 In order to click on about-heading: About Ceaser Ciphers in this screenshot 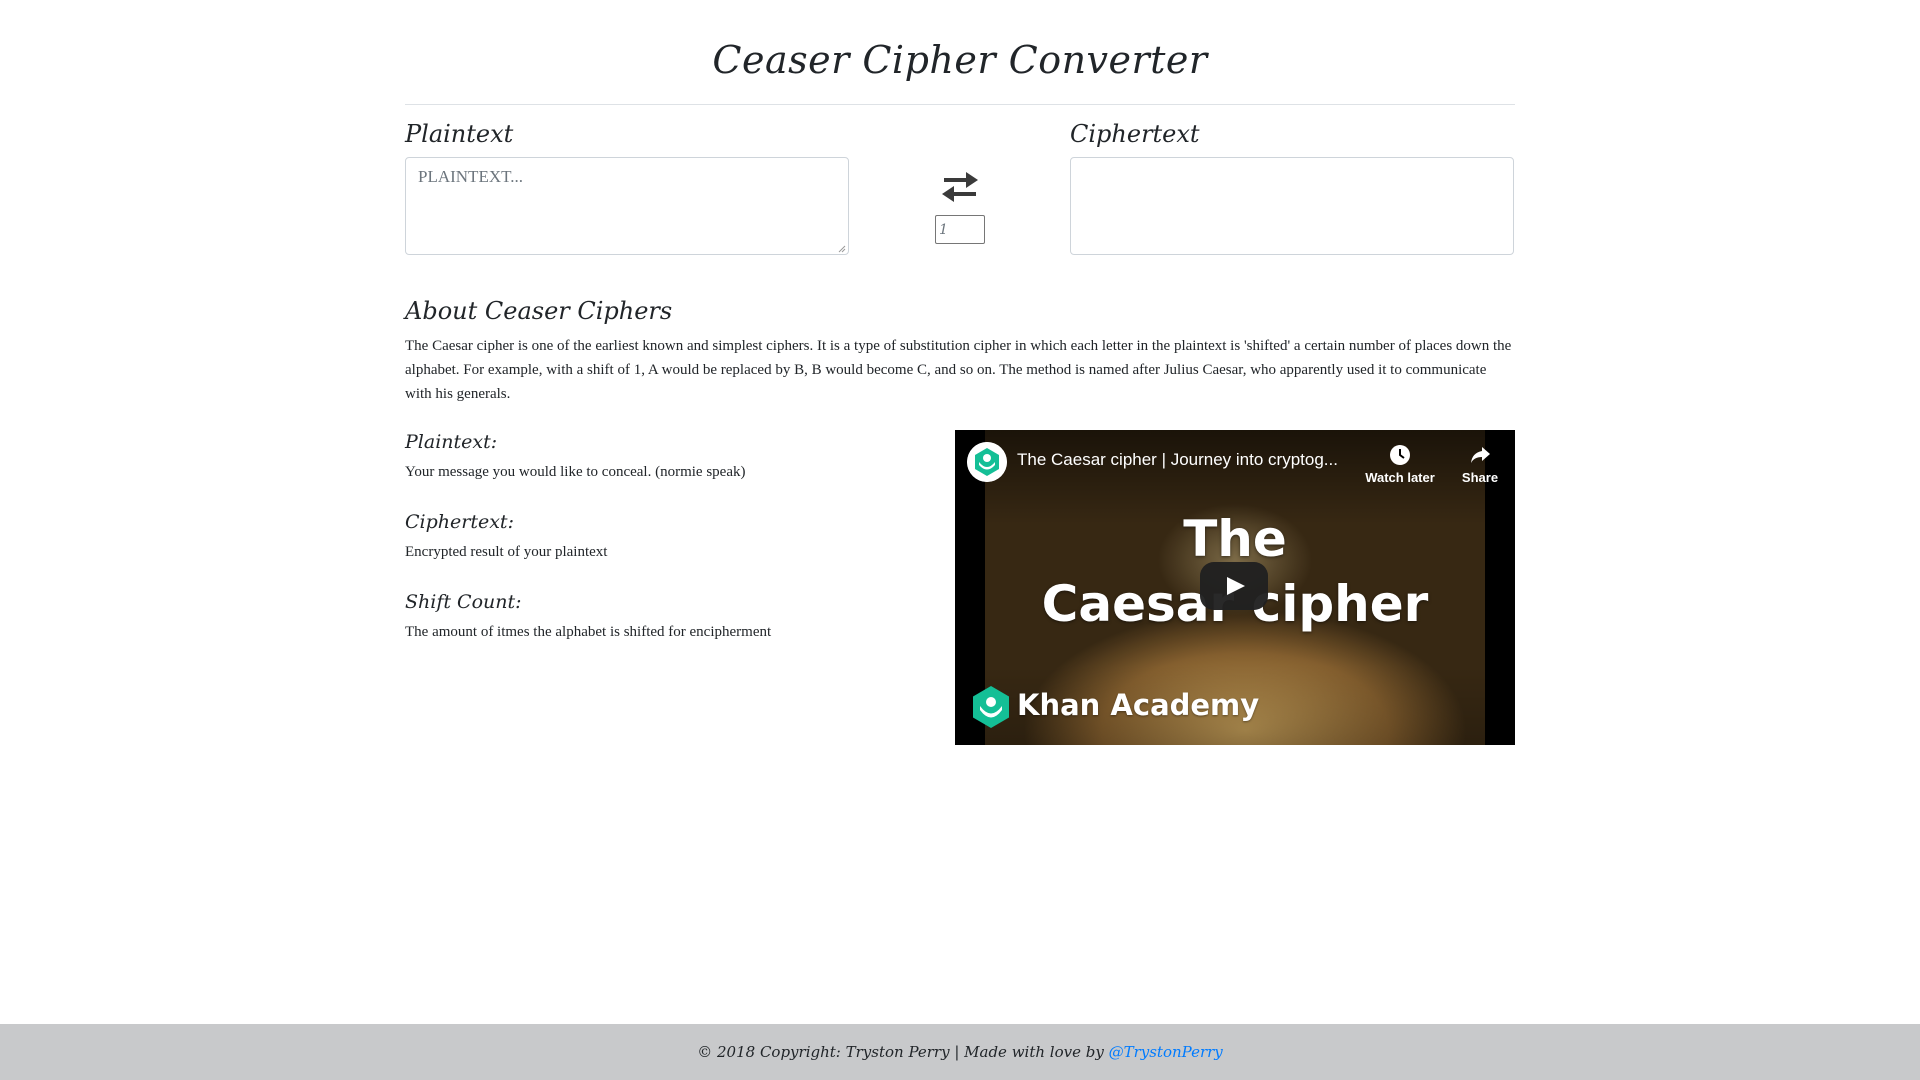, I will do `click(539, 311)`.